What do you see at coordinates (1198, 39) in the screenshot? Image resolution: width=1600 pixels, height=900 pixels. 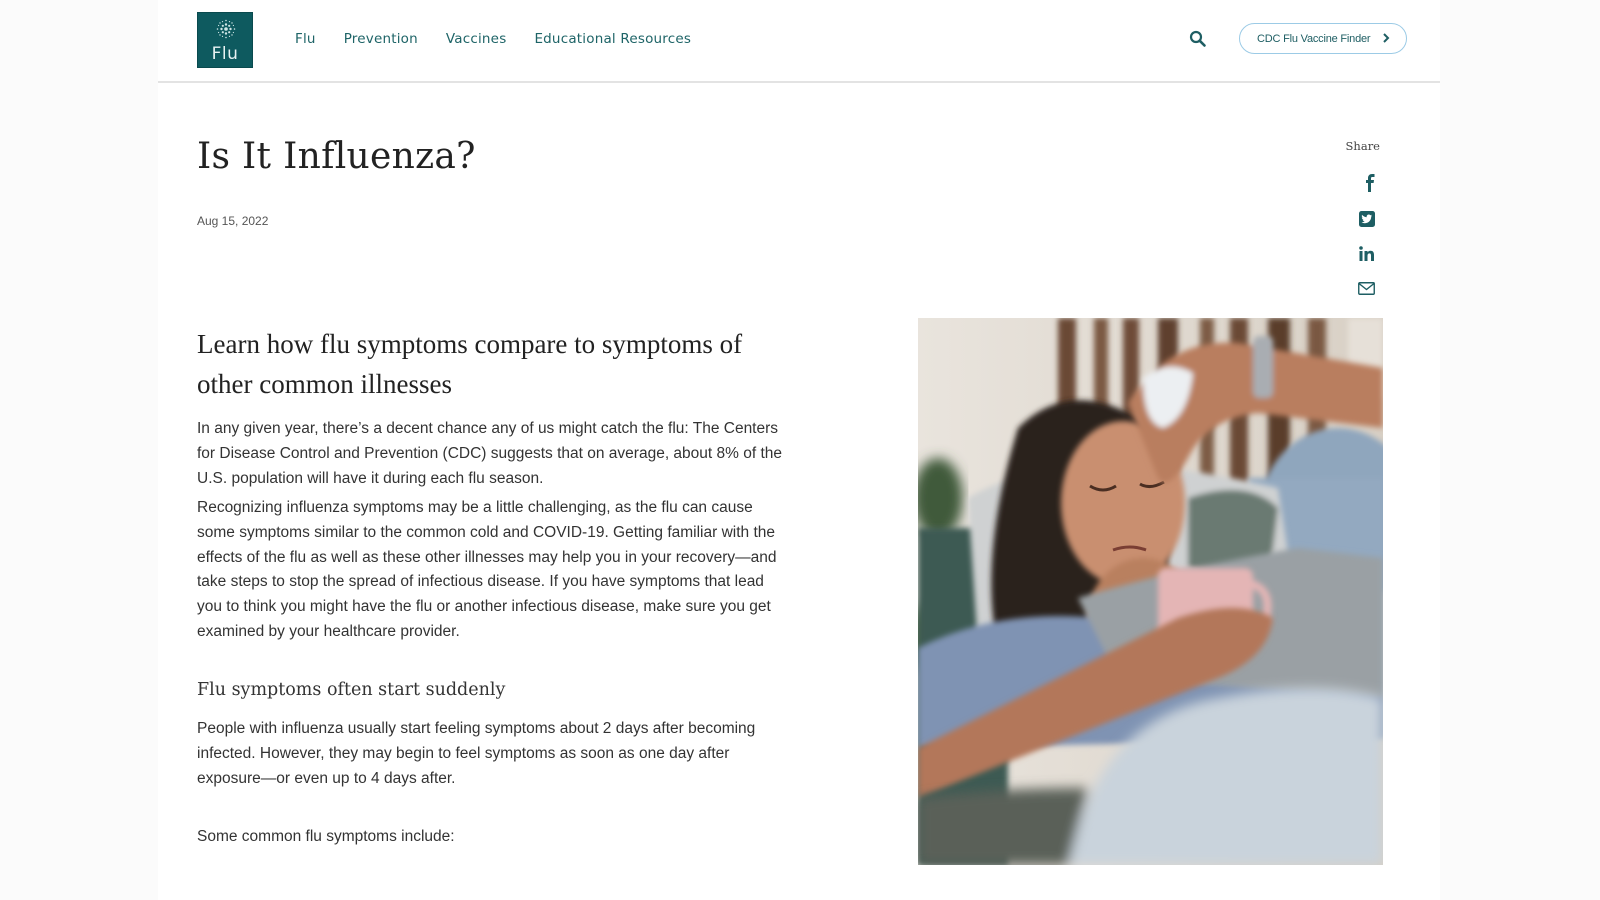 I see `search-icon` at bounding box center [1198, 39].